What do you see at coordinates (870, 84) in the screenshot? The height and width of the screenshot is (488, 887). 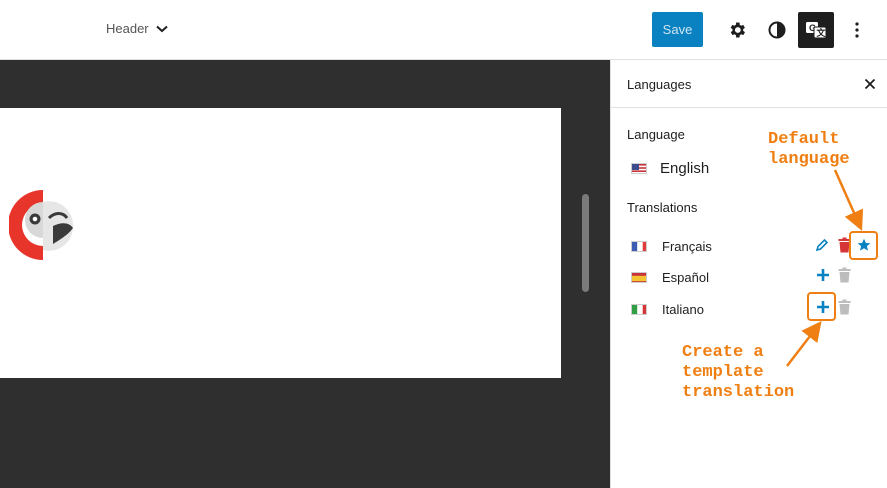 I see `close-icon` at bounding box center [870, 84].